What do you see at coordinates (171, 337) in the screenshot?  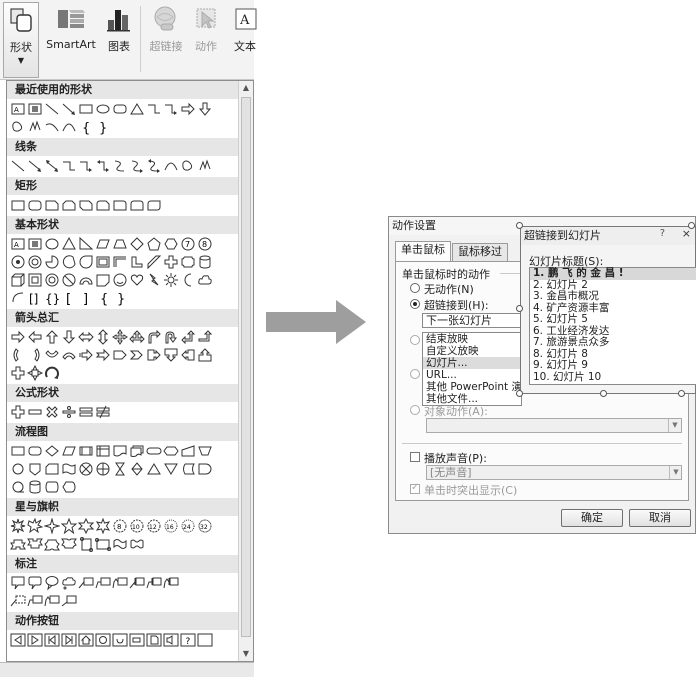 I see `u-turn-arrow-icon` at bounding box center [171, 337].